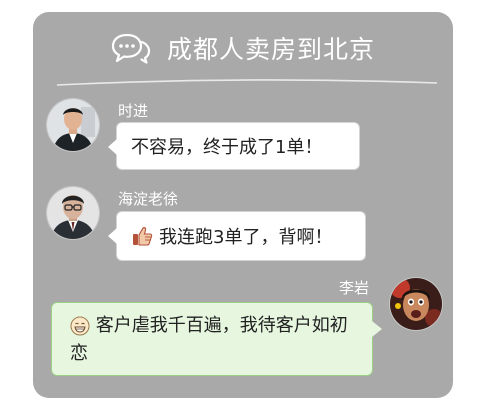  Describe the element at coordinates (131, 48) in the screenshot. I see `chat-bubbles-icon` at that location.